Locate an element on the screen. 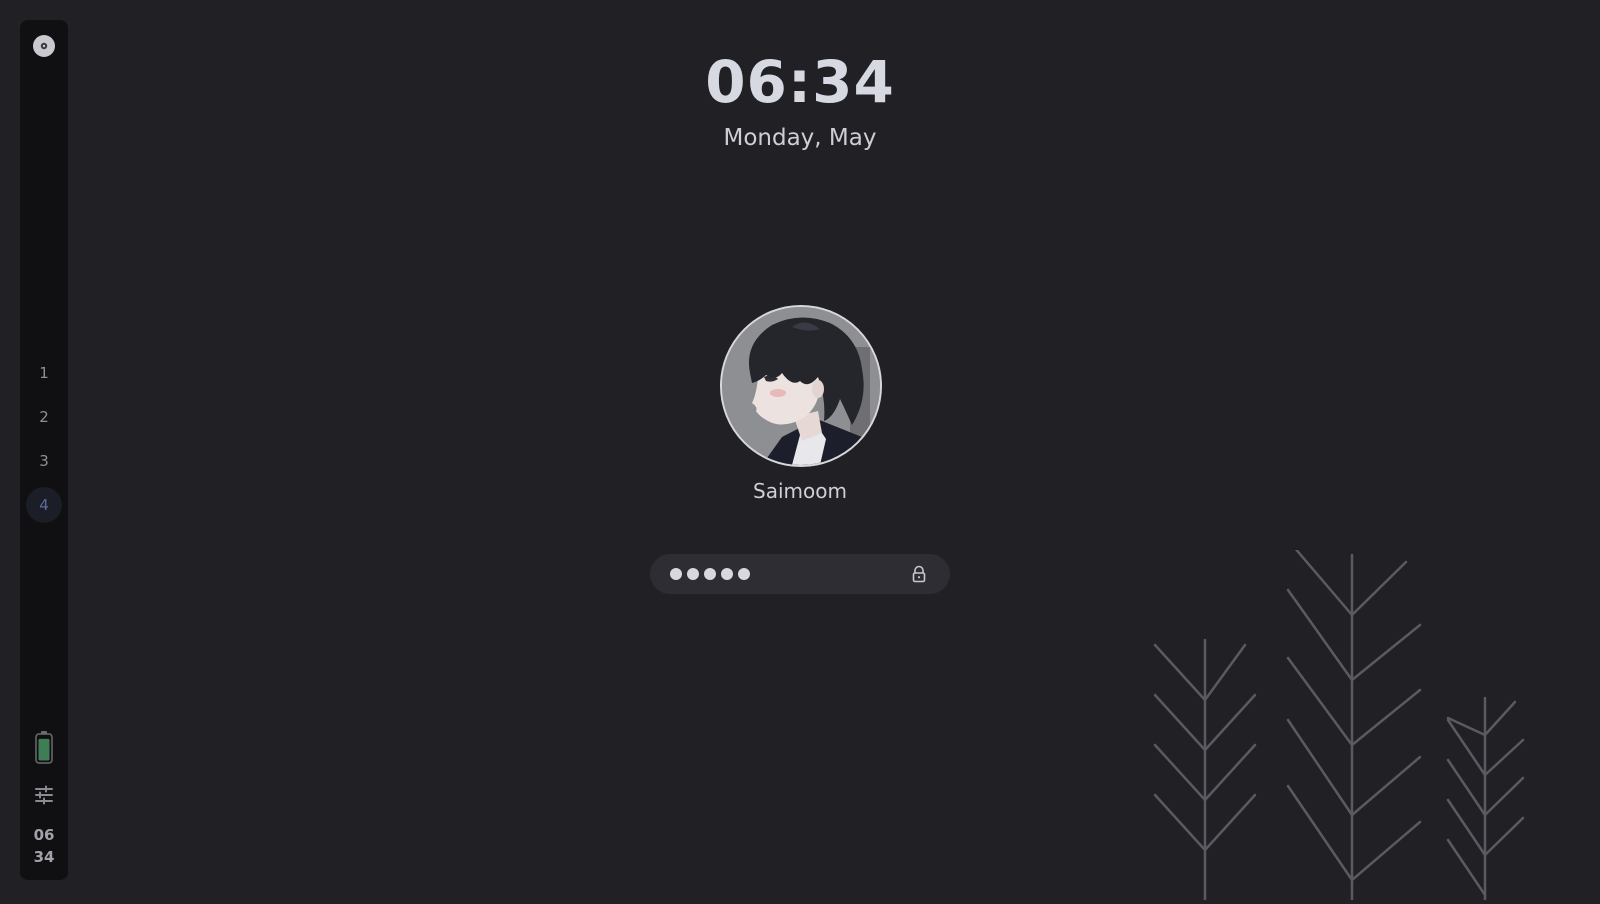 This screenshot has width=1600, height=904. username-label: Saimoom is located at coordinates (800, 491).